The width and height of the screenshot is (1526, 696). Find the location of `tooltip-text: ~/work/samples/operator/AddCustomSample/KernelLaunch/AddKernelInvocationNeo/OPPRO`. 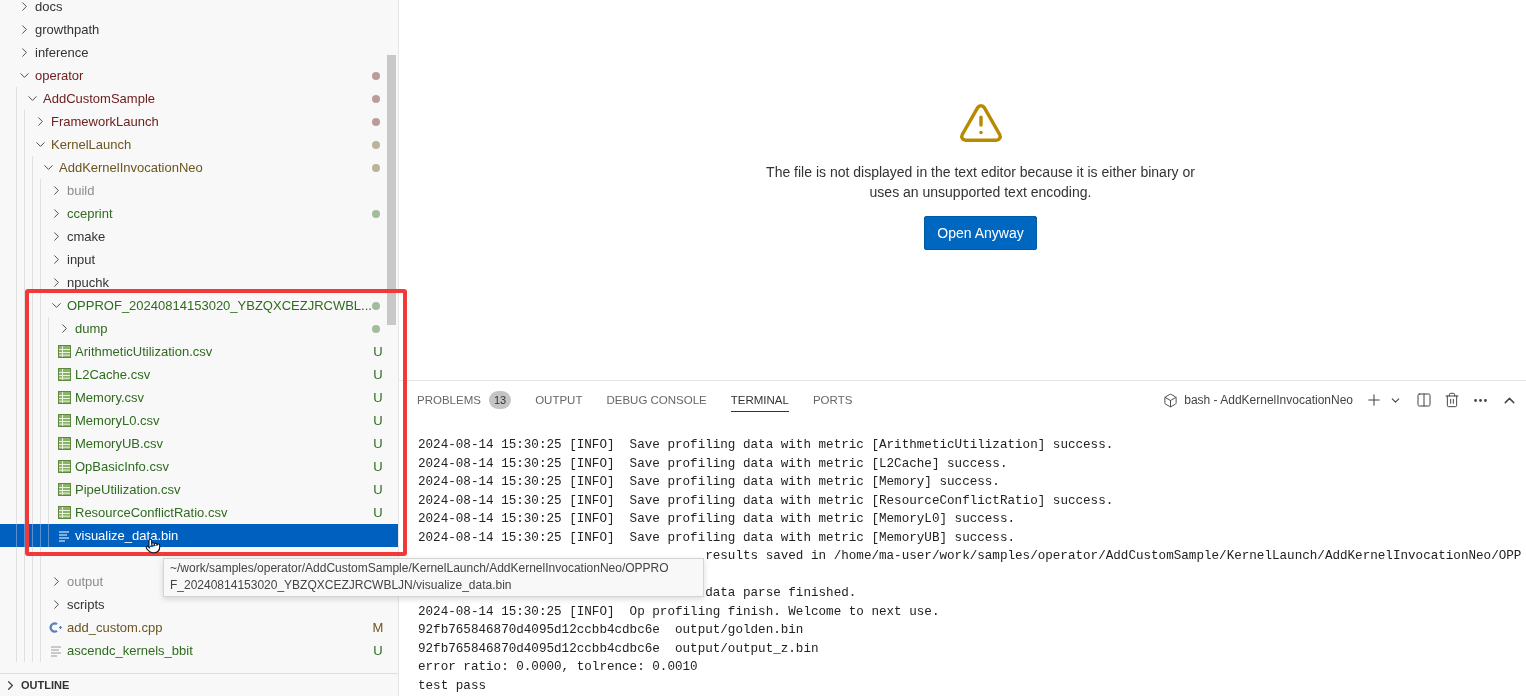

tooltip-text: ~/work/samples/operator/AddCustomSample/KernelLaunch/AddKernelInvocationNeo/OPPRO is located at coordinates (420, 568).